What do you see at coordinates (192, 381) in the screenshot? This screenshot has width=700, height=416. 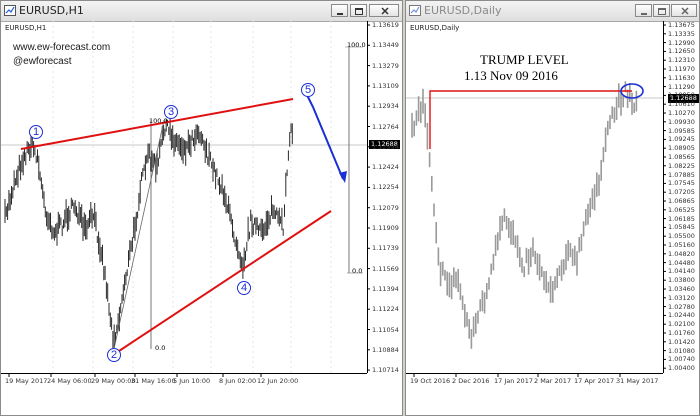 I see `date-tick-label: 5 Jun 10:00` at bounding box center [192, 381].